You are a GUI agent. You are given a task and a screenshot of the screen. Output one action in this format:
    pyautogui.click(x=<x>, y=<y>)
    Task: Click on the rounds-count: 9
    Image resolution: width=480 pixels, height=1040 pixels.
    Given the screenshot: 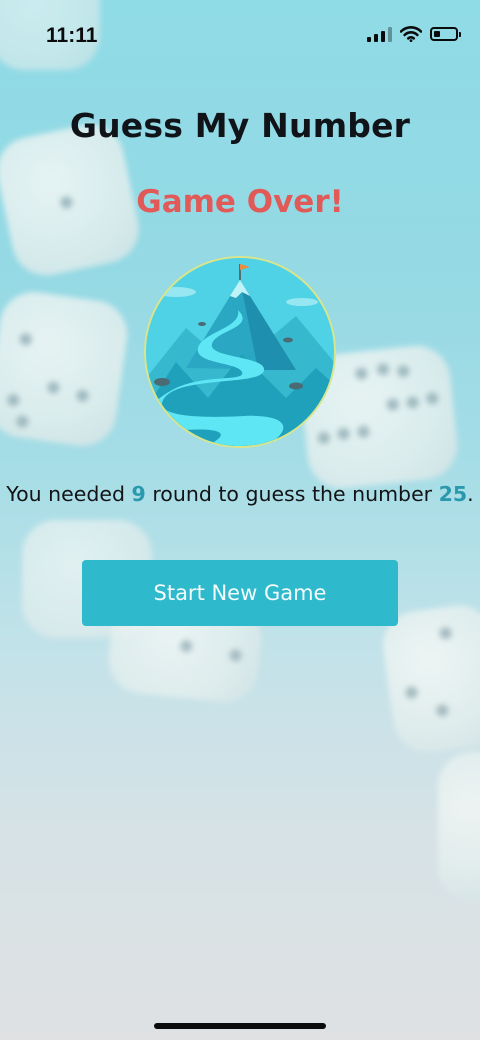 What is the action you would take?
    pyautogui.click(x=138, y=494)
    